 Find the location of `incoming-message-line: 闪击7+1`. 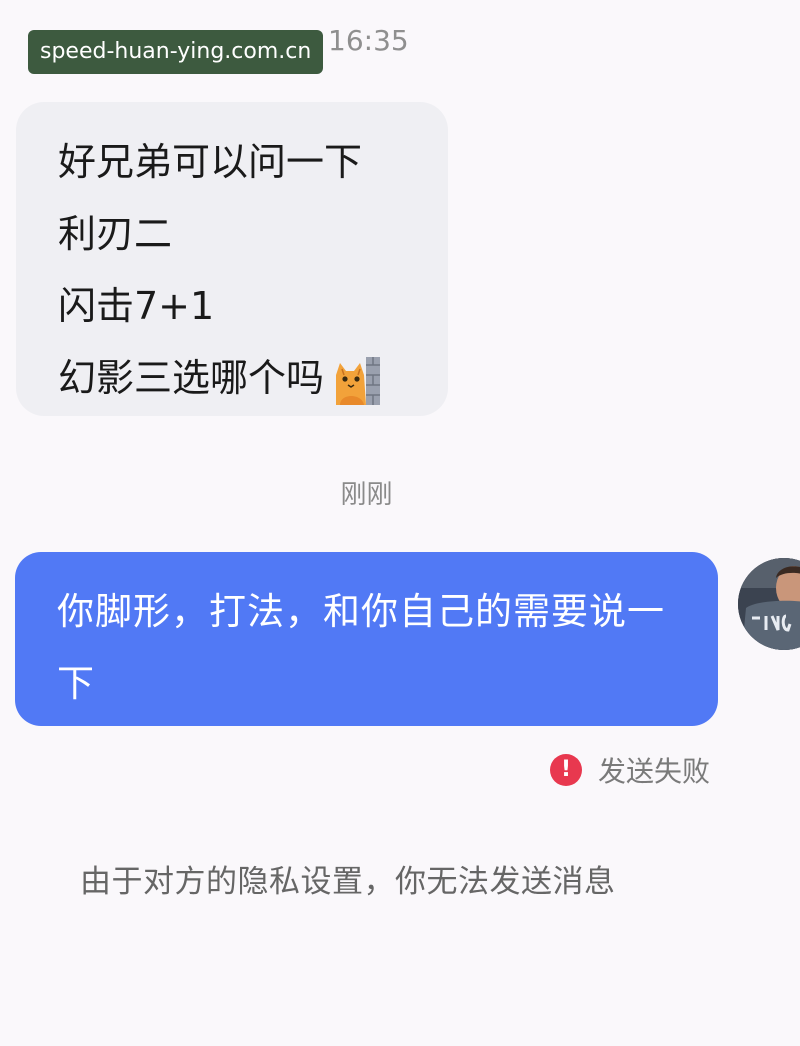

incoming-message-line: 闪击7+1 is located at coordinates (136, 306).